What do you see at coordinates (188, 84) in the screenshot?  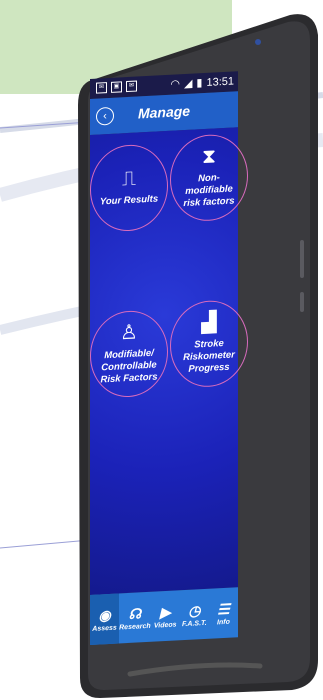 I see `signal-icon: ◢` at bounding box center [188, 84].